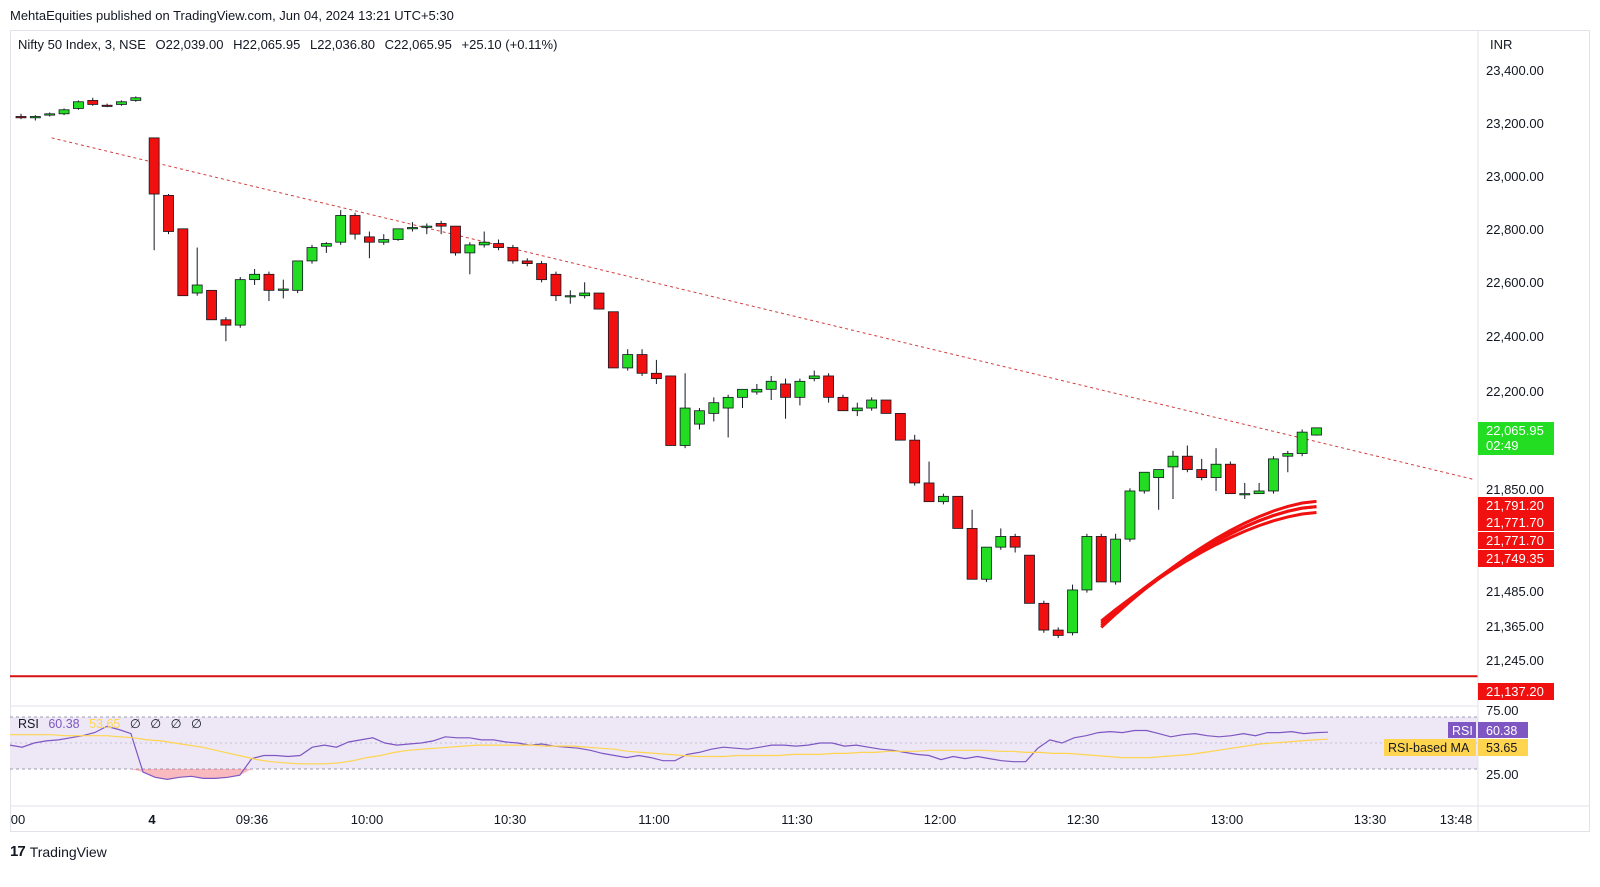 The image size is (1600, 887). What do you see at coordinates (68, 851) in the screenshot?
I see `brand-name: TradingView` at bounding box center [68, 851].